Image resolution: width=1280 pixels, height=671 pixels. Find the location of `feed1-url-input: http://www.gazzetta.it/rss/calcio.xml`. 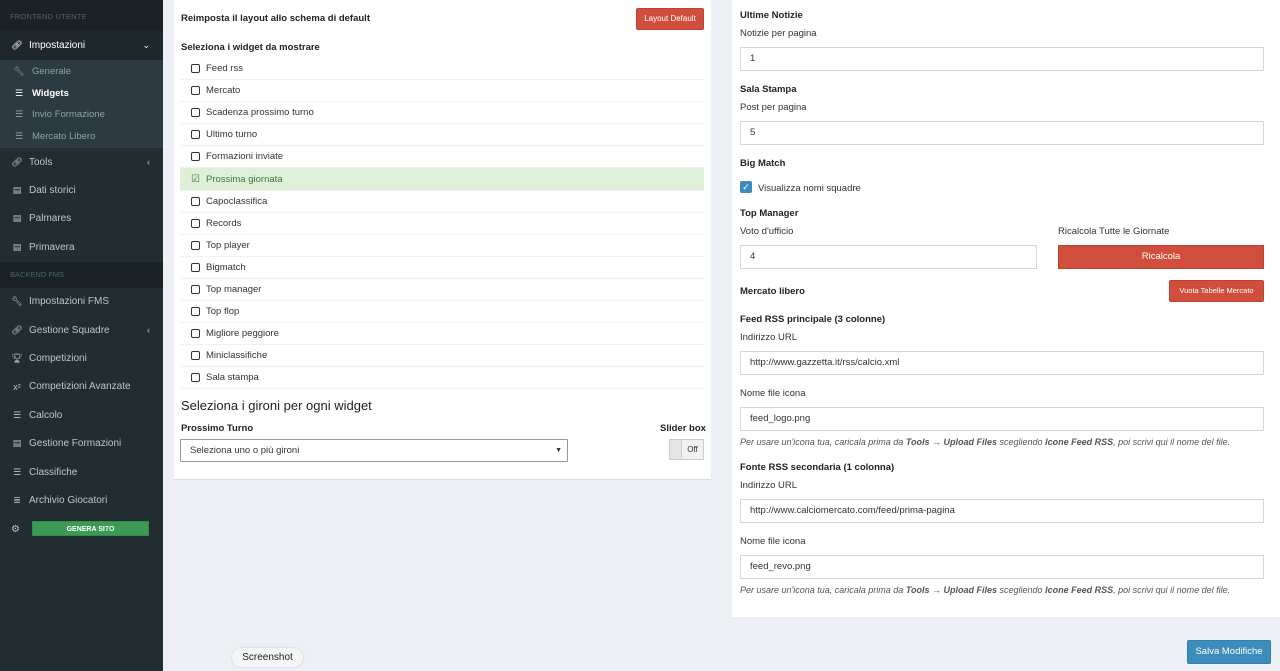

feed1-url-input: http://www.gazzetta.it/rss/calcio.xml is located at coordinates (1002, 363).